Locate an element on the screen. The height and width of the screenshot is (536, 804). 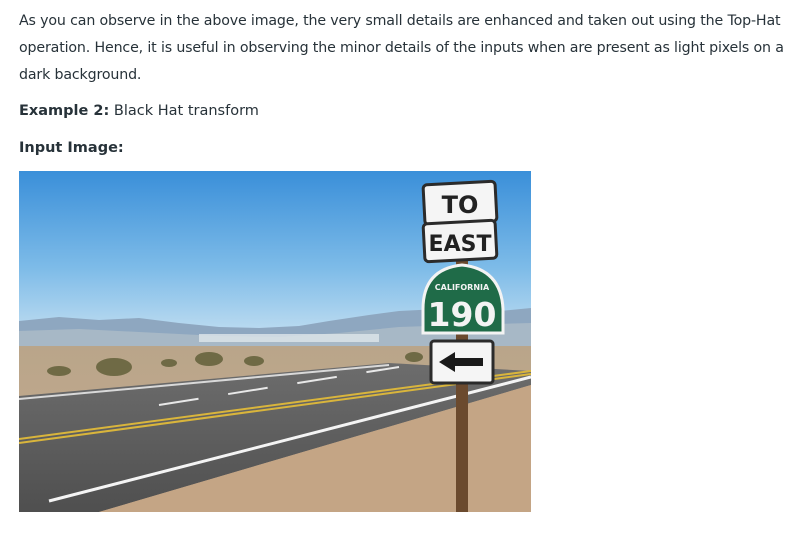
shield-state-text: CALIFORNIA is located at coordinates (462, 287).